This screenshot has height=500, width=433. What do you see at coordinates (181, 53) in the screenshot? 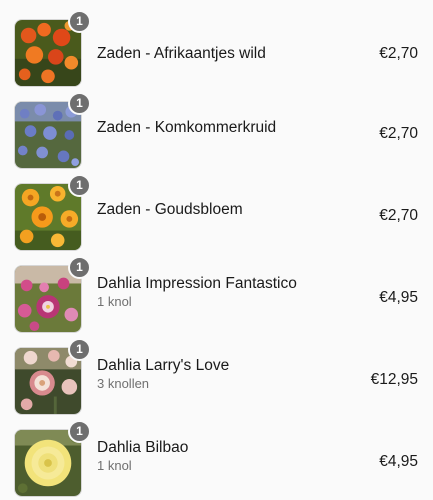
I see `product-title: Zaden - Afrikaantjes wild` at bounding box center [181, 53].